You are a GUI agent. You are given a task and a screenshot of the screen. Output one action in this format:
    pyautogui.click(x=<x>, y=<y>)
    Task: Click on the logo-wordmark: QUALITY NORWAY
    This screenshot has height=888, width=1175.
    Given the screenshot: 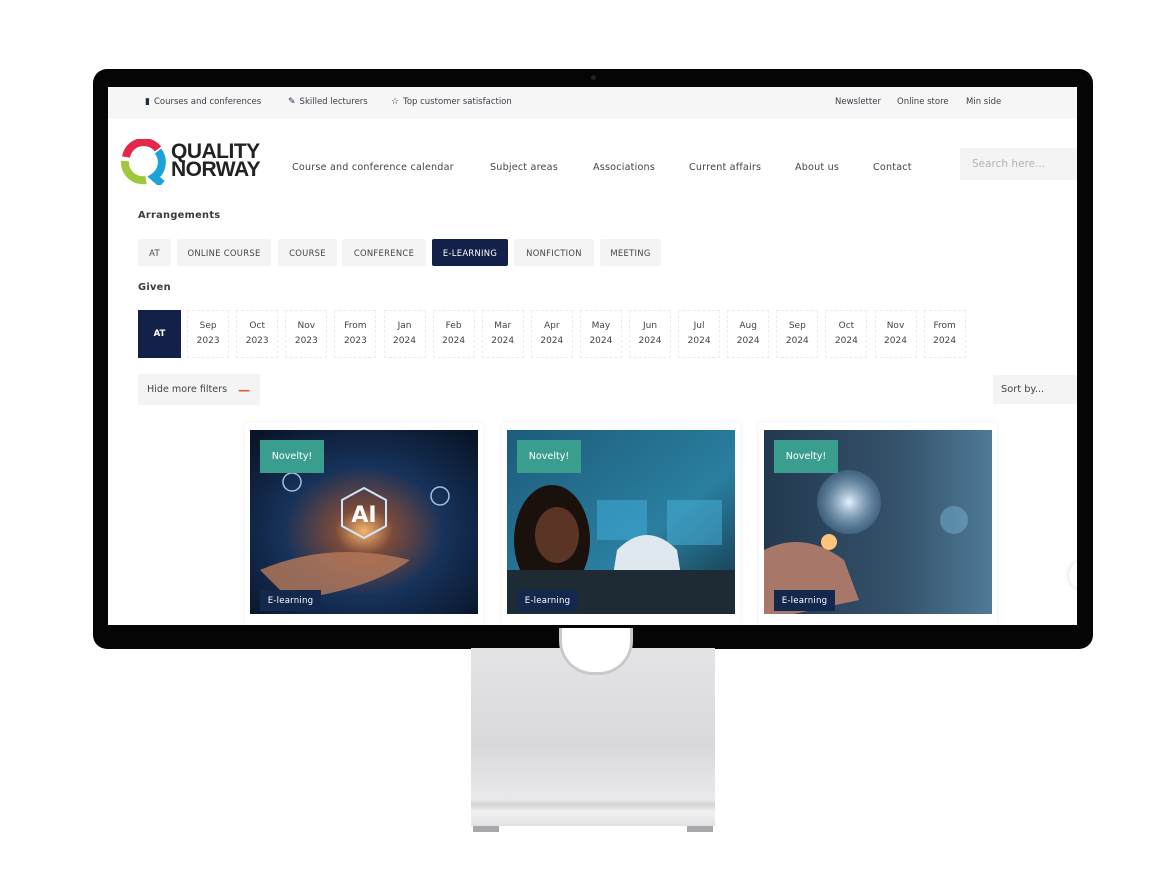 What is the action you would take?
    pyautogui.click(x=216, y=160)
    